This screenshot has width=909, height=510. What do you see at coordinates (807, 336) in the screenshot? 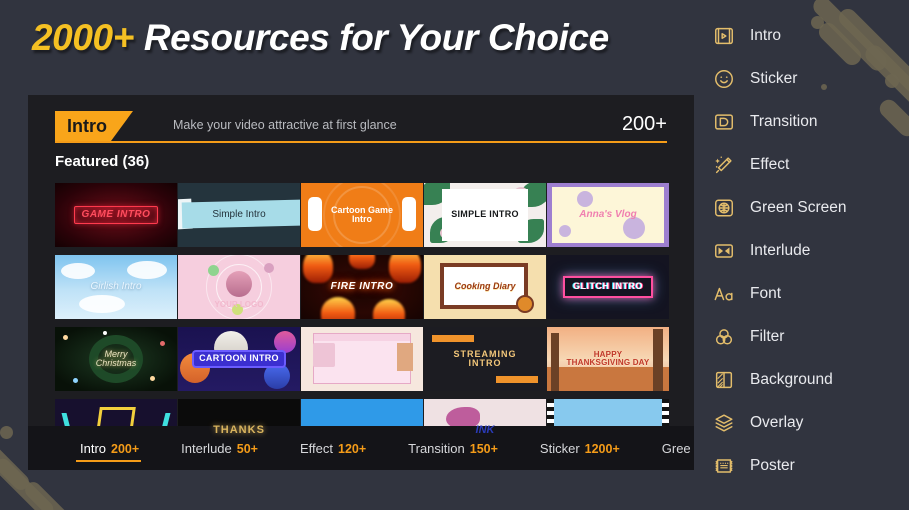
I see `sidebar-item-filter: Filter` at bounding box center [807, 336].